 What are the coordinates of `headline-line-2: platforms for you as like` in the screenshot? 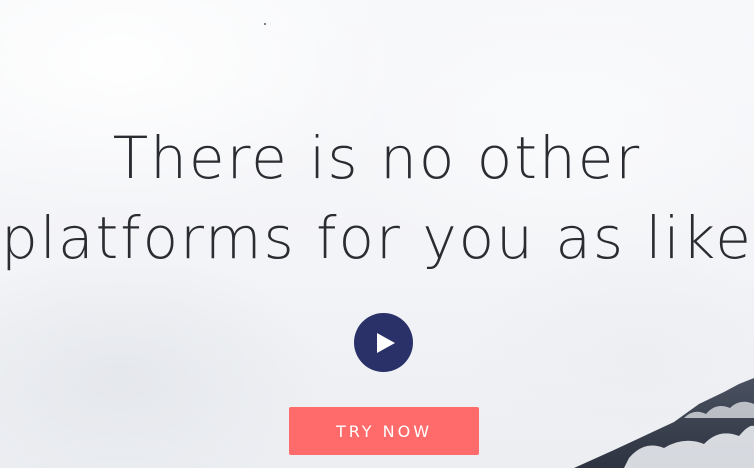 It's located at (377, 238).